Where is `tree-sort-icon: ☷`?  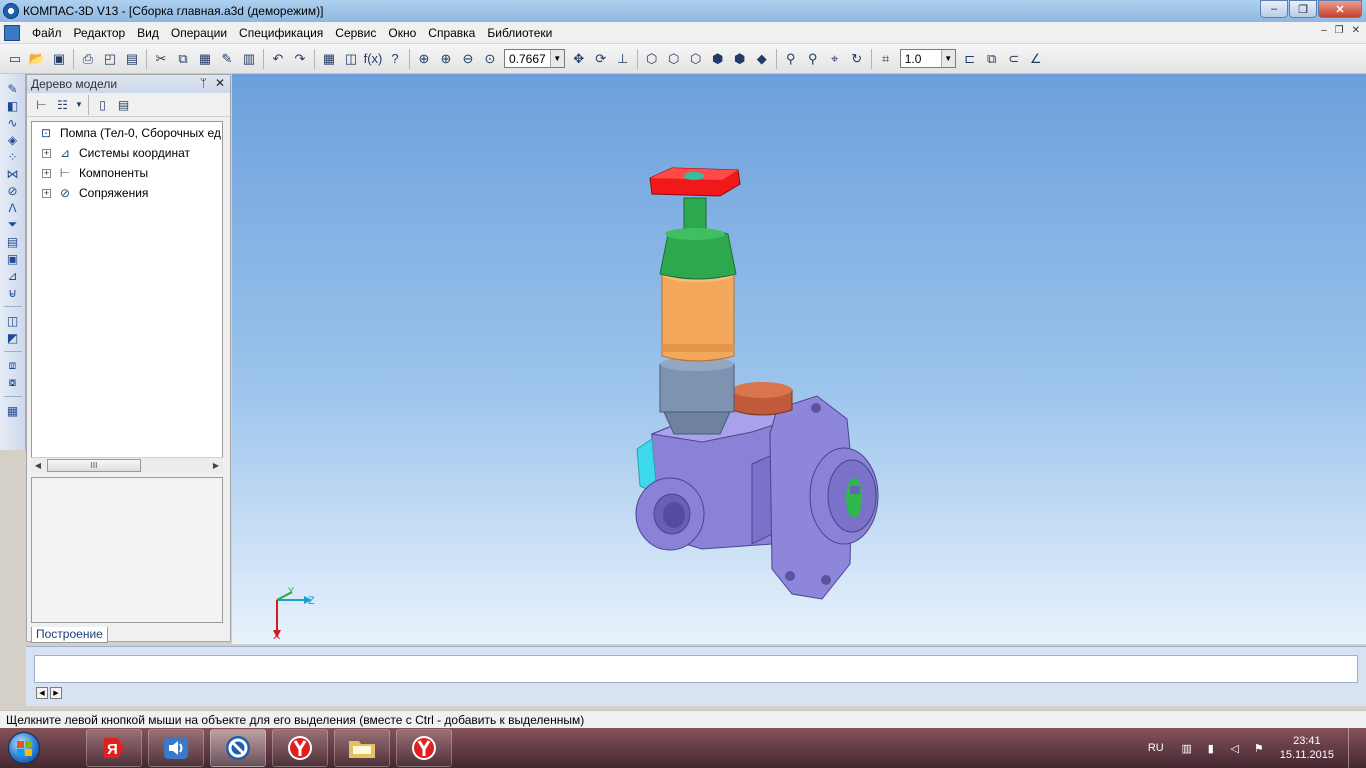 tree-sort-icon: ☷ is located at coordinates (62, 104).